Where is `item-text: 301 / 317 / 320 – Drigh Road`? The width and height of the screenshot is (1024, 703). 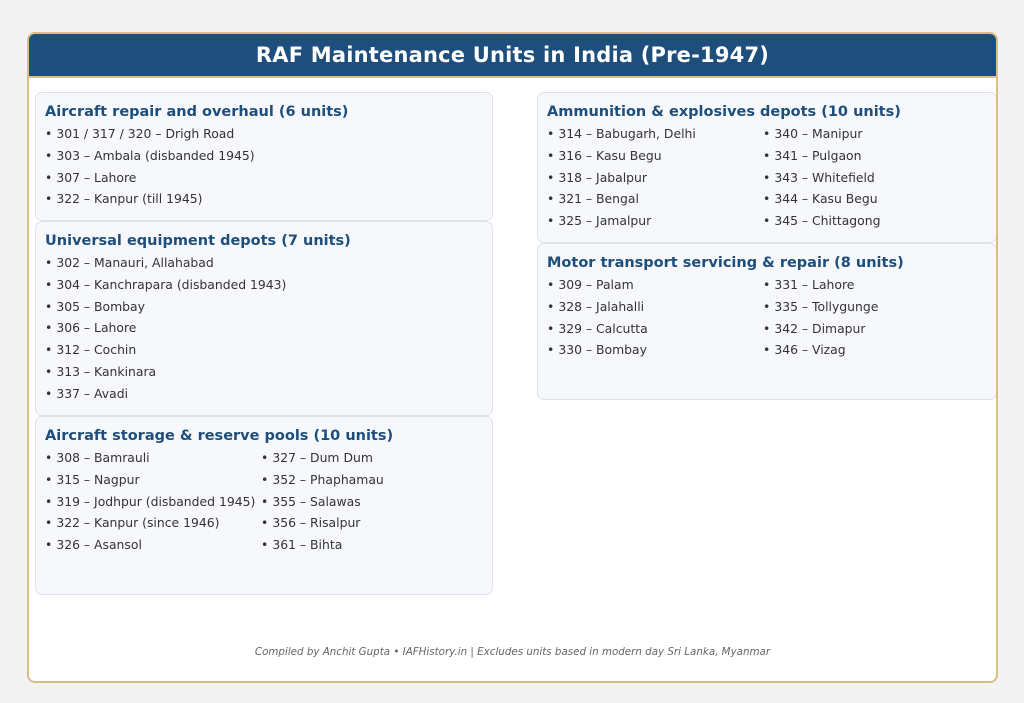 item-text: 301 / 317 / 320 – Drigh Road is located at coordinates (145, 133).